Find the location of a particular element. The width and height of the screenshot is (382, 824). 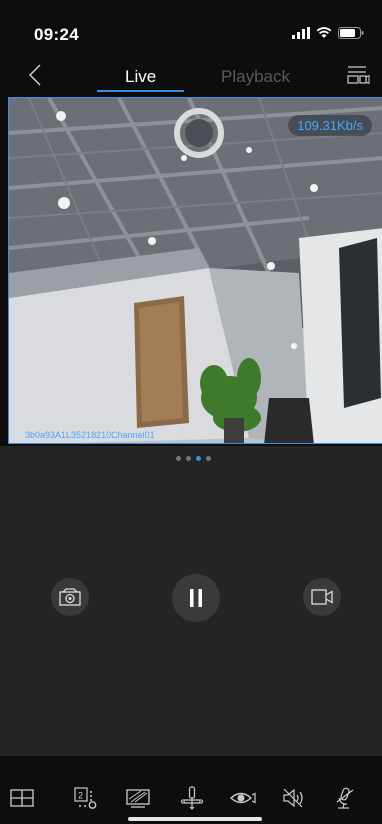

page-dot-active is located at coordinates (198, 458).